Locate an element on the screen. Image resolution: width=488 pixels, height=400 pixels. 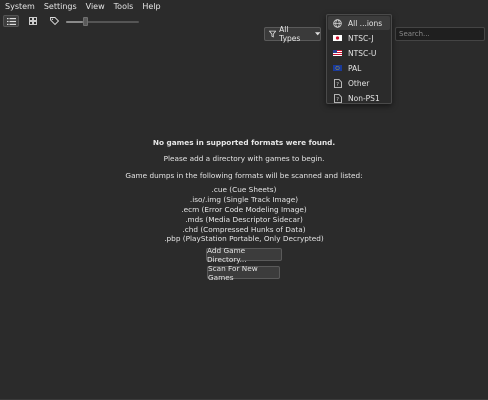
toolbar: All Types is located at coordinates (244, 28).